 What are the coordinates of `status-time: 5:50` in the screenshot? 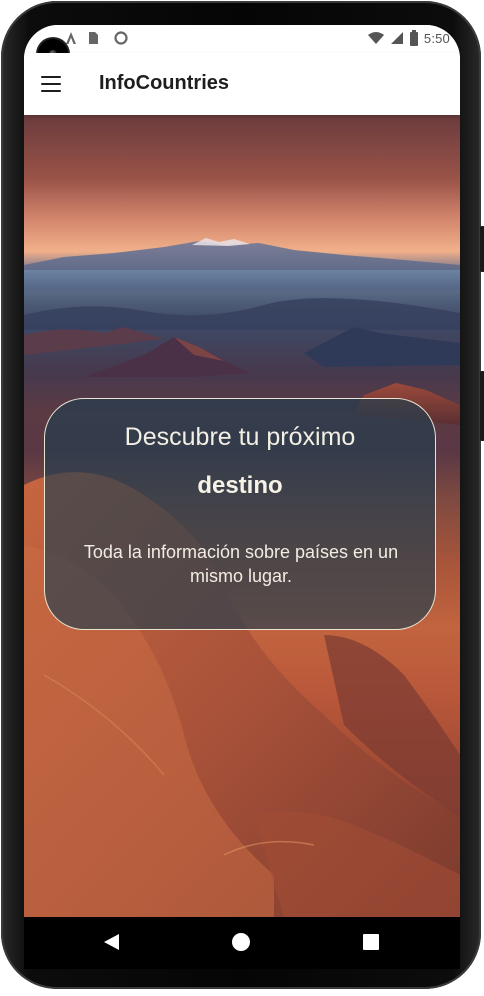 It's located at (436, 38).